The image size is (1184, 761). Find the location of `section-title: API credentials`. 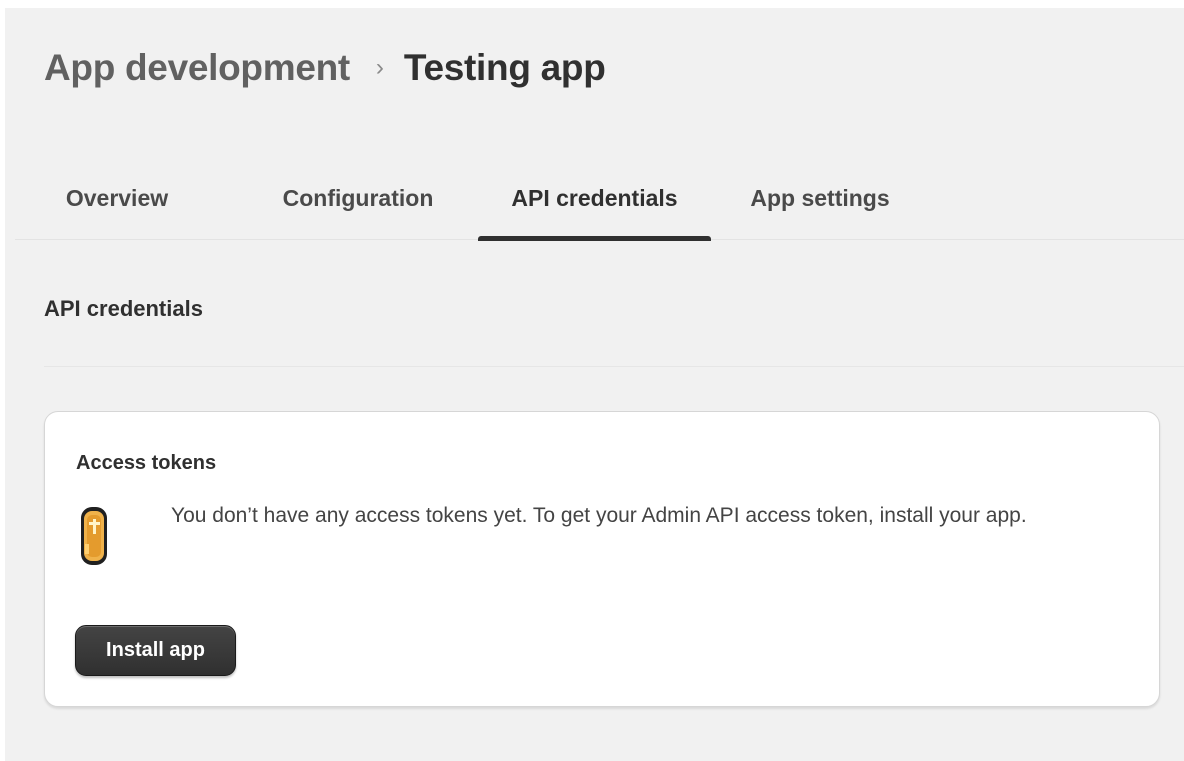

section-title: API credentials is located at coordinates (123, 308).